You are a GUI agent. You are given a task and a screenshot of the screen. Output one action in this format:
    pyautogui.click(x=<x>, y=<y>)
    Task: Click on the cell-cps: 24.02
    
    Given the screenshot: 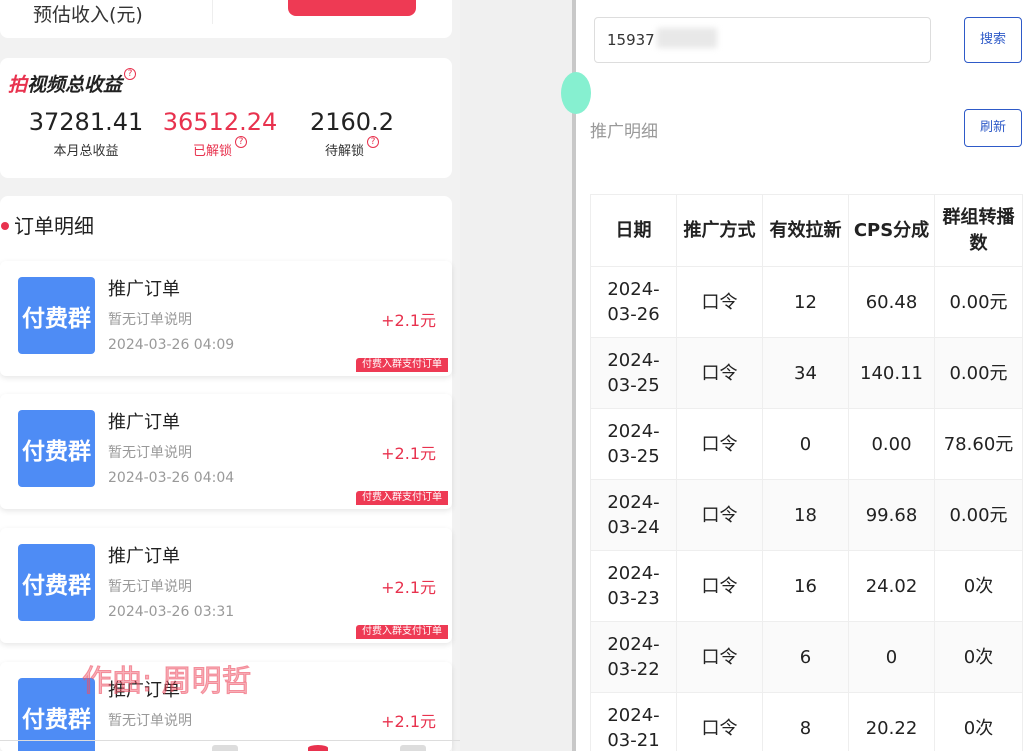 What is the action you would take?
    pyautogui.click(x=891, y=586)
    